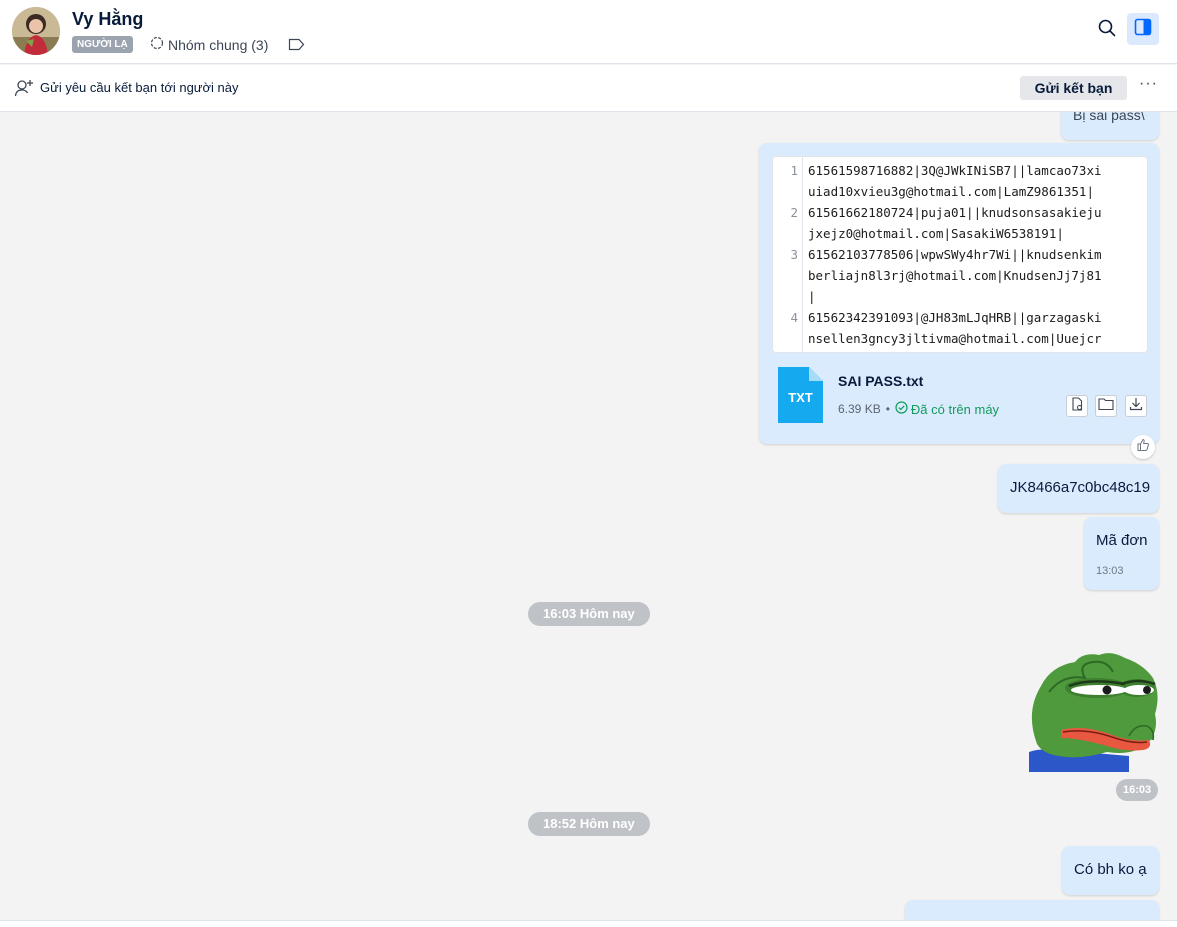  Describe the element at coordinates (955, 212) in the screenshot. I see `code-line: 61561662180724|puja01||knudsonsasakieju` at that location.